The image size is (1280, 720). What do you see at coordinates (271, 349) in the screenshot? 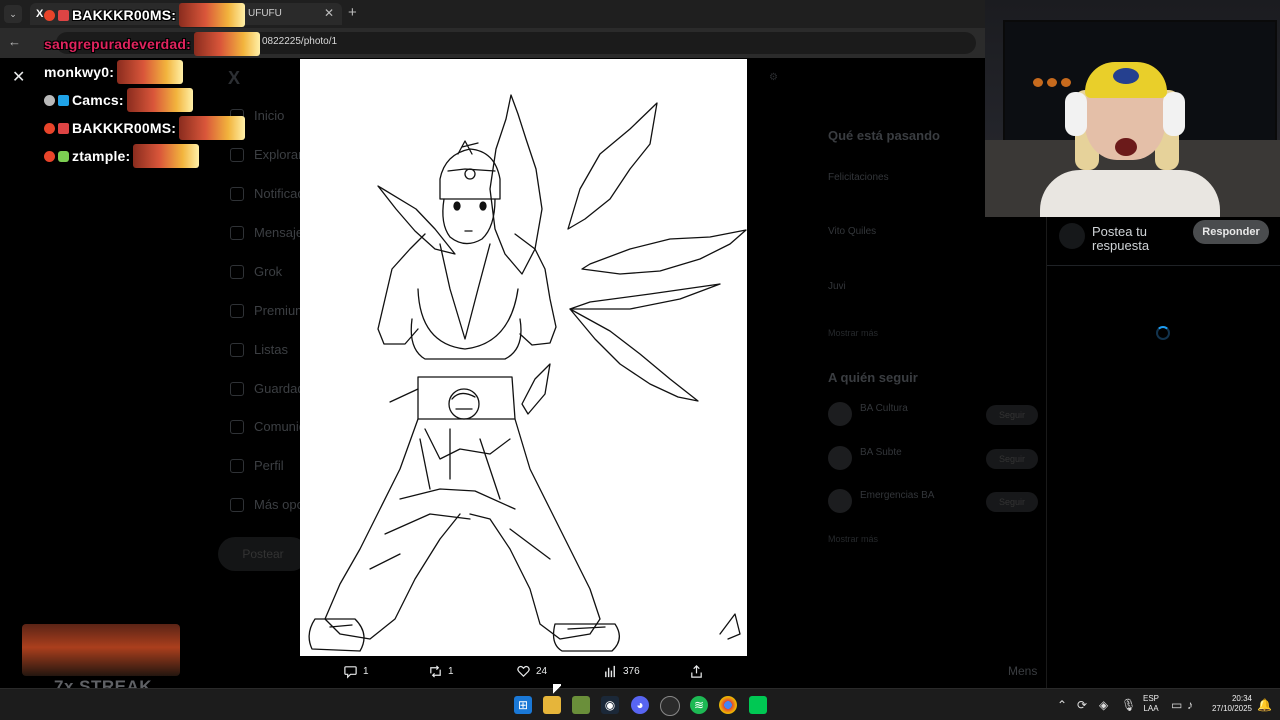
I see `nav-label: Listas` at bounding box center [271, 349].